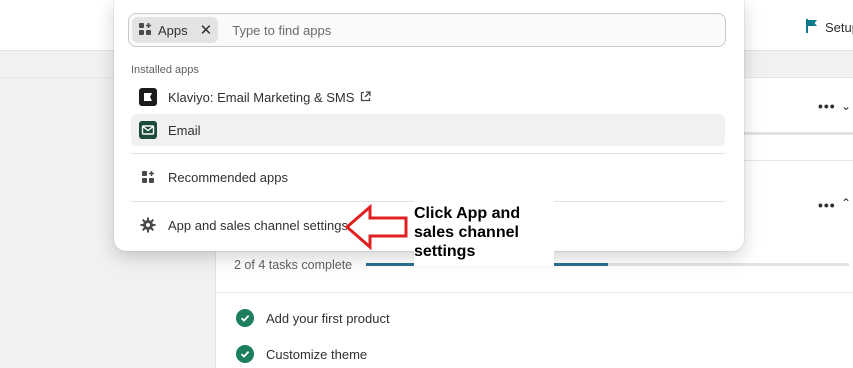 This screenshot has height=368, width=853. Describe the element at coordinates (793, 133) in the screenshot. I see `progress-bar-top` at that location.